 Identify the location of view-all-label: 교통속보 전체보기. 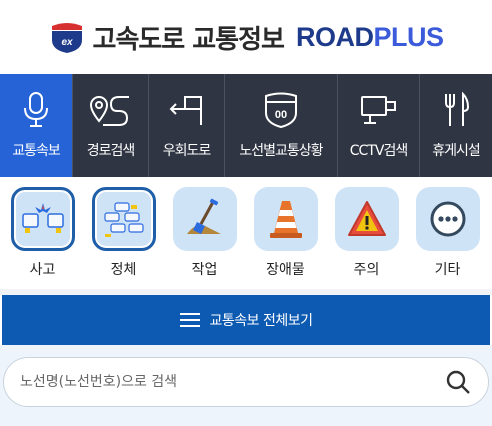
(261, 321).